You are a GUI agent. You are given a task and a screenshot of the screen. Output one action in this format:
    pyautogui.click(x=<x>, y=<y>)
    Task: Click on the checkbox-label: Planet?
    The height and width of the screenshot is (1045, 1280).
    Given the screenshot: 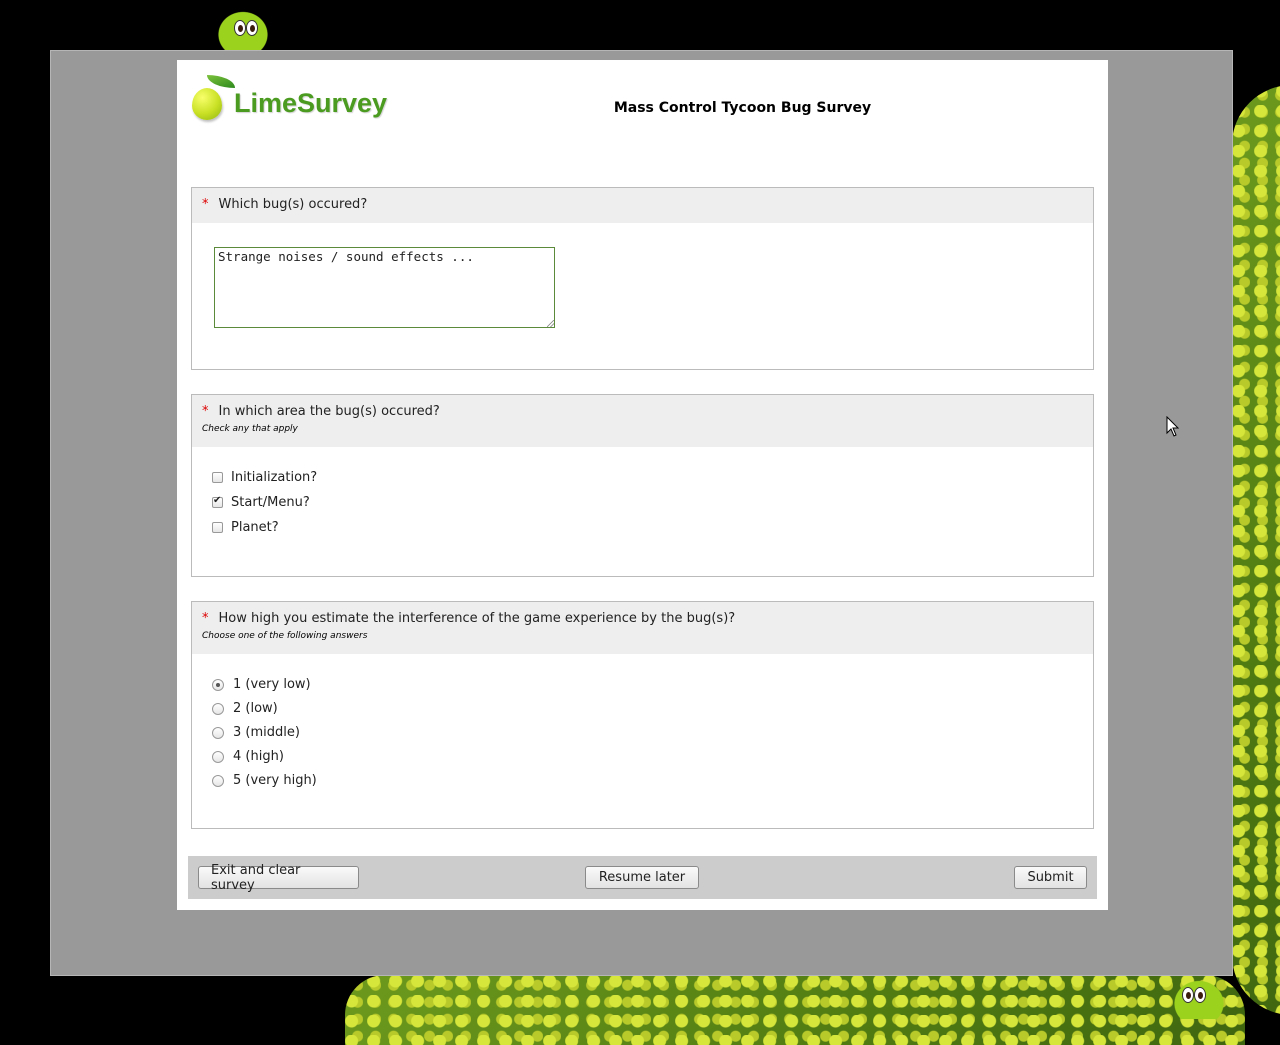 What is the action you would take?
    pyautogui.click(x=255, y=527)
    